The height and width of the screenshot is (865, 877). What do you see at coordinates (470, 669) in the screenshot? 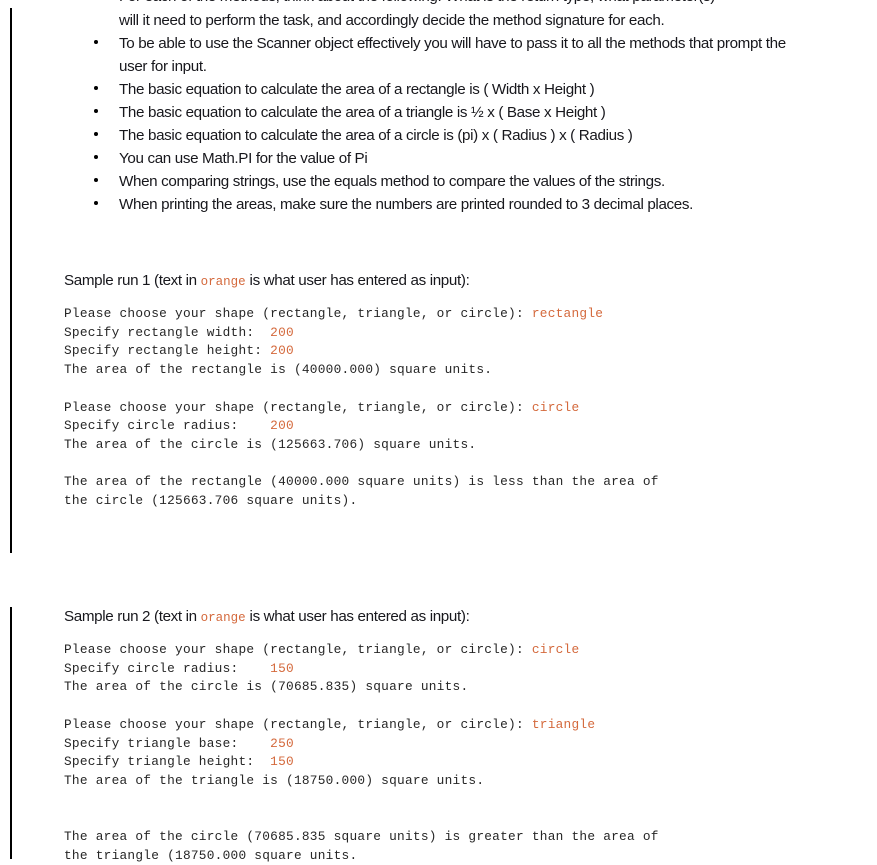
I see `console-line: Specify circle radius: 150` at bounding box center [470, 669].